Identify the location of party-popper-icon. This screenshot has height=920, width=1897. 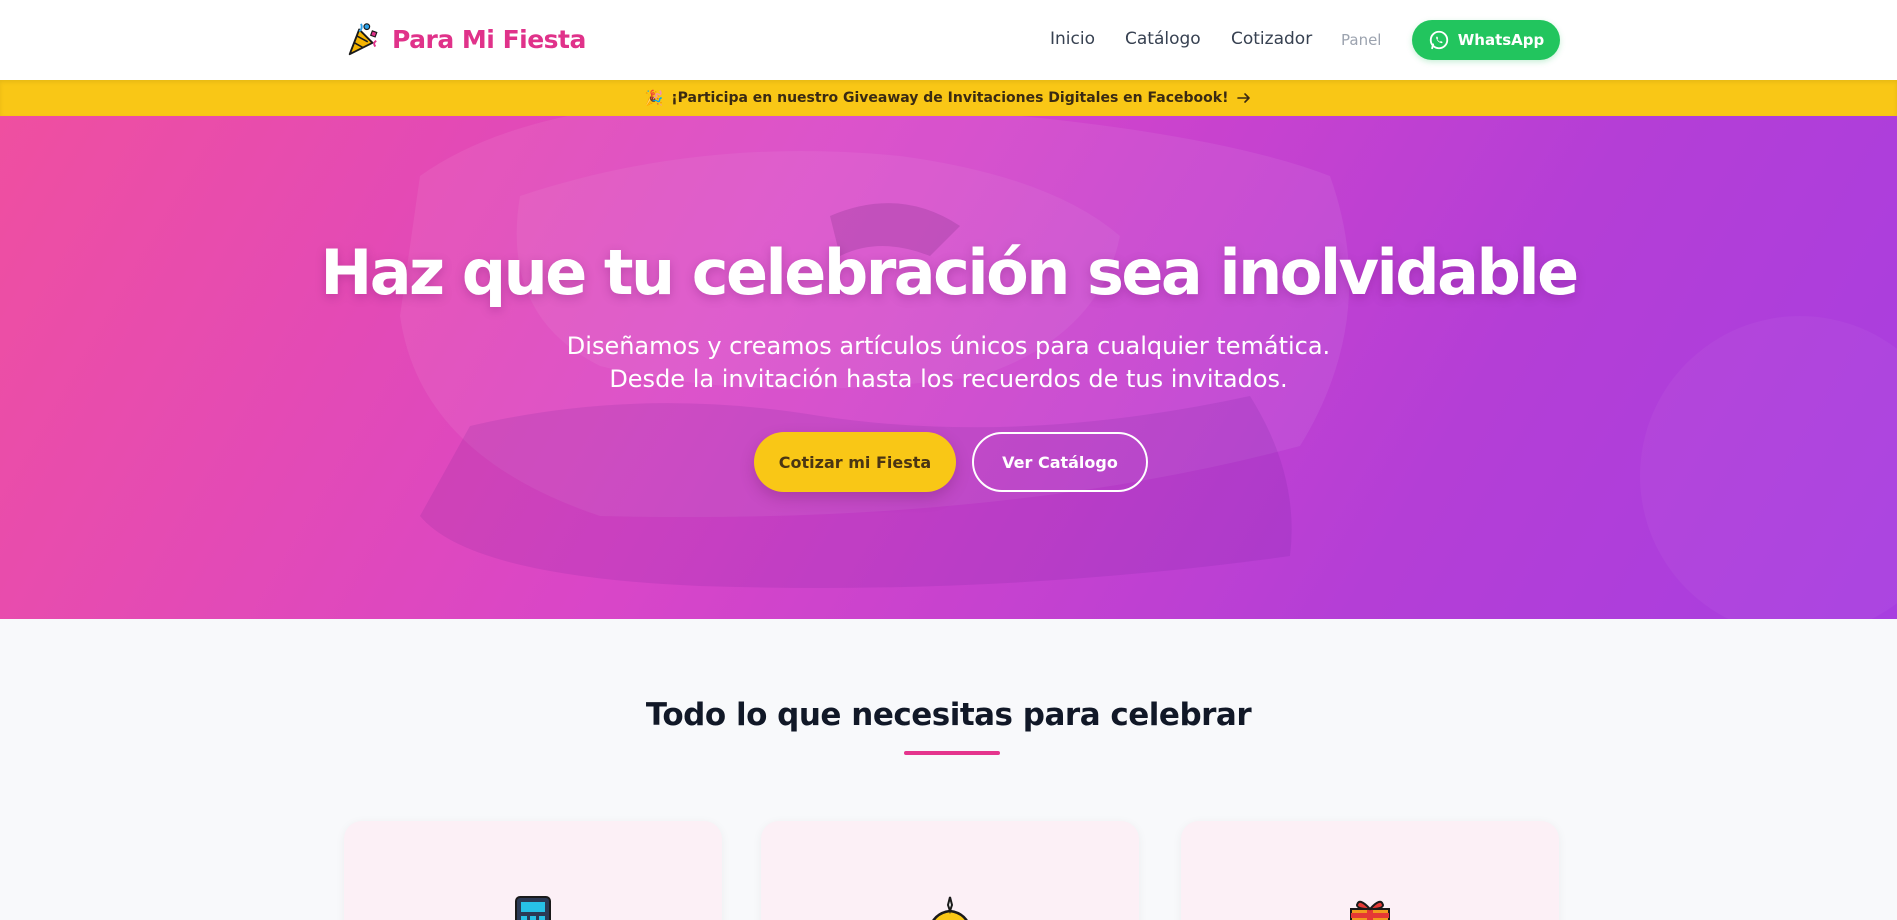
(363, 39).